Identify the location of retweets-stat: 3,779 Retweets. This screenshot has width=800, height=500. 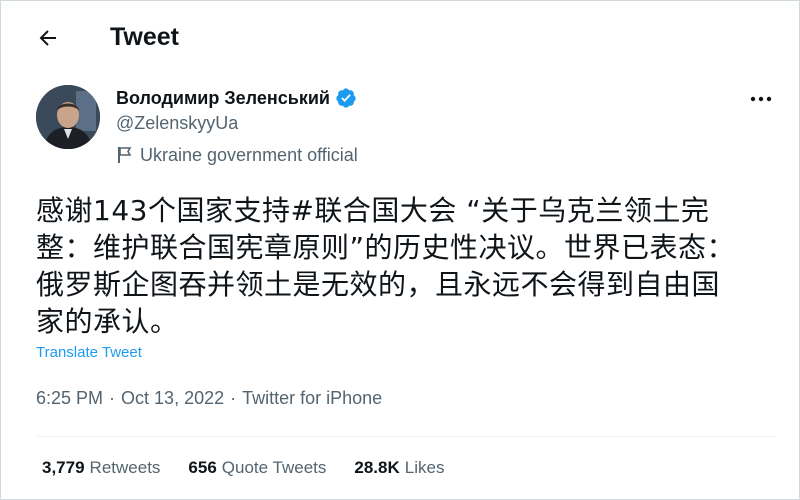
(101, 468).